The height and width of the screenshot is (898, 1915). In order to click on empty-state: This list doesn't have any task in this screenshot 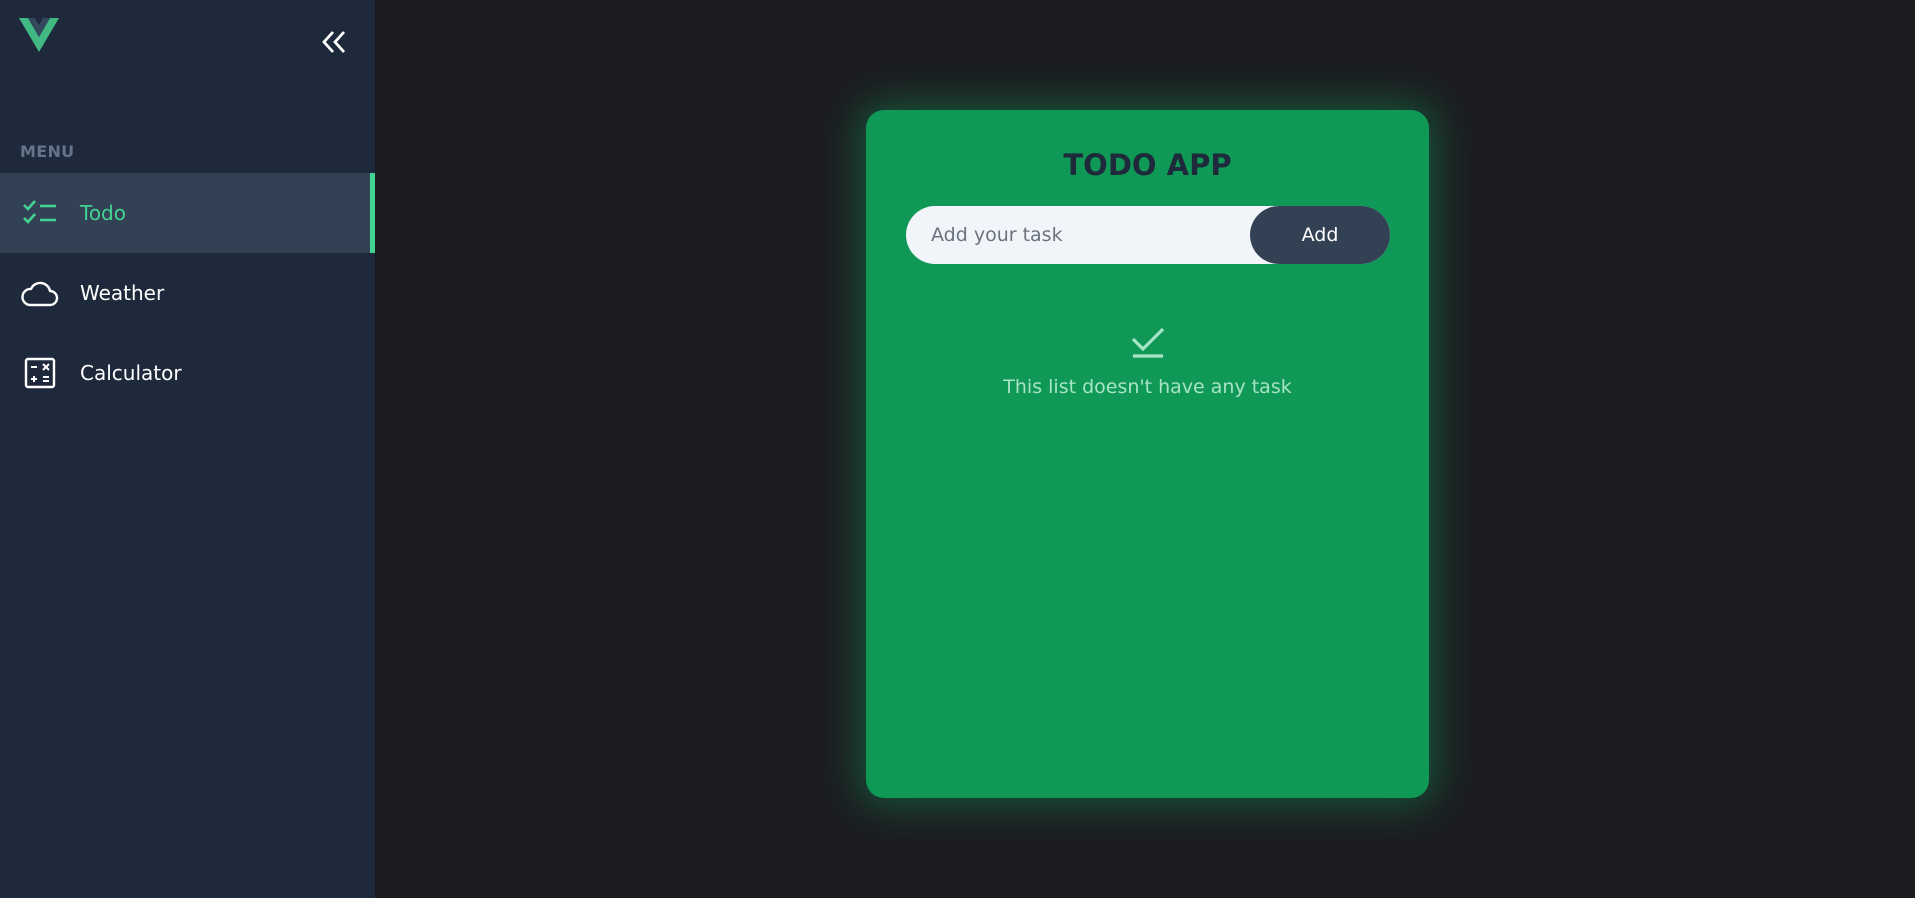, I will do `click(1147, 359)`.